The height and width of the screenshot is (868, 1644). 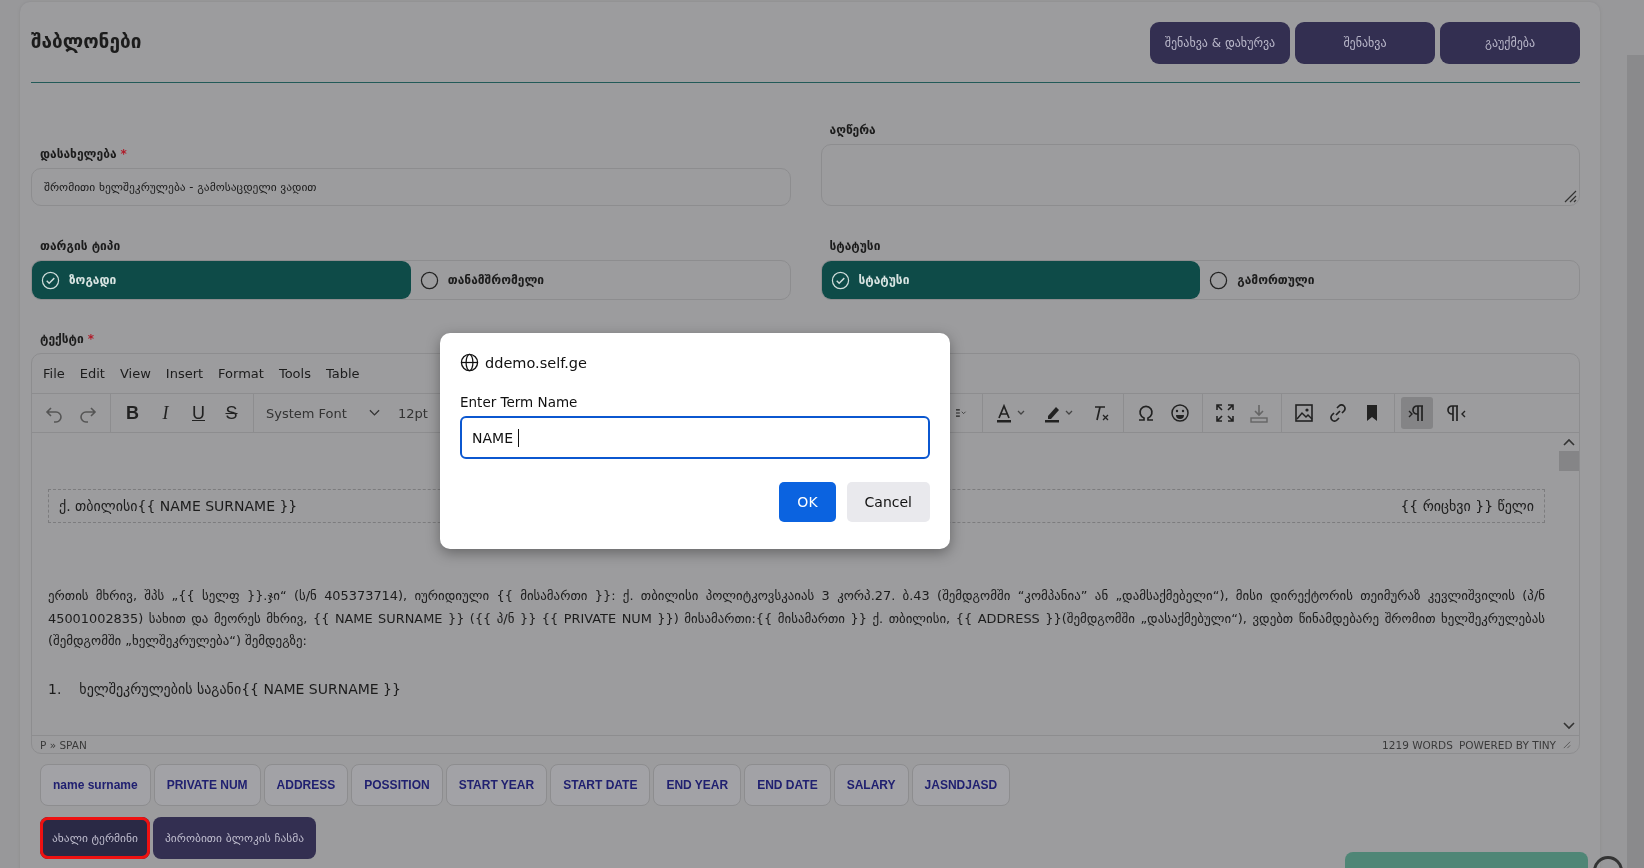 I want to click on description-field, so click(x=1200, y=175).